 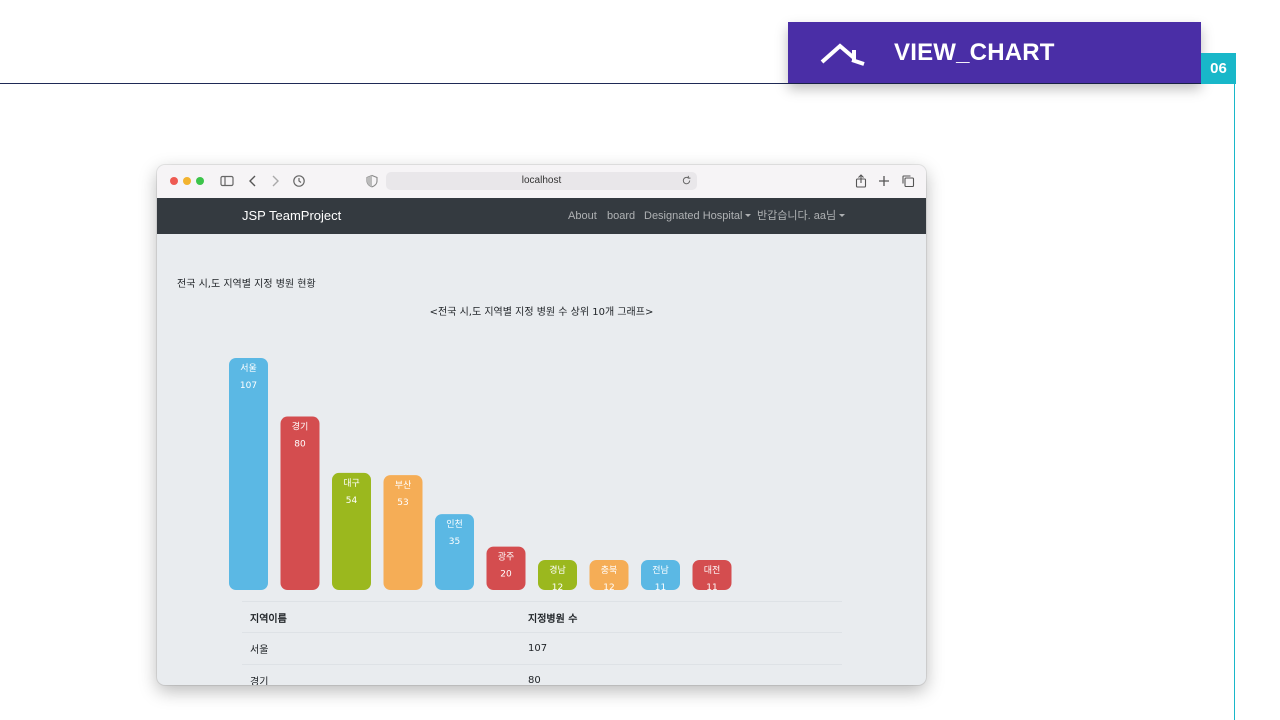 What do you see at coordinates (506, 557) in the screenshot?
I see `bar-category-label: 광주` at bounding box center [506, 557].